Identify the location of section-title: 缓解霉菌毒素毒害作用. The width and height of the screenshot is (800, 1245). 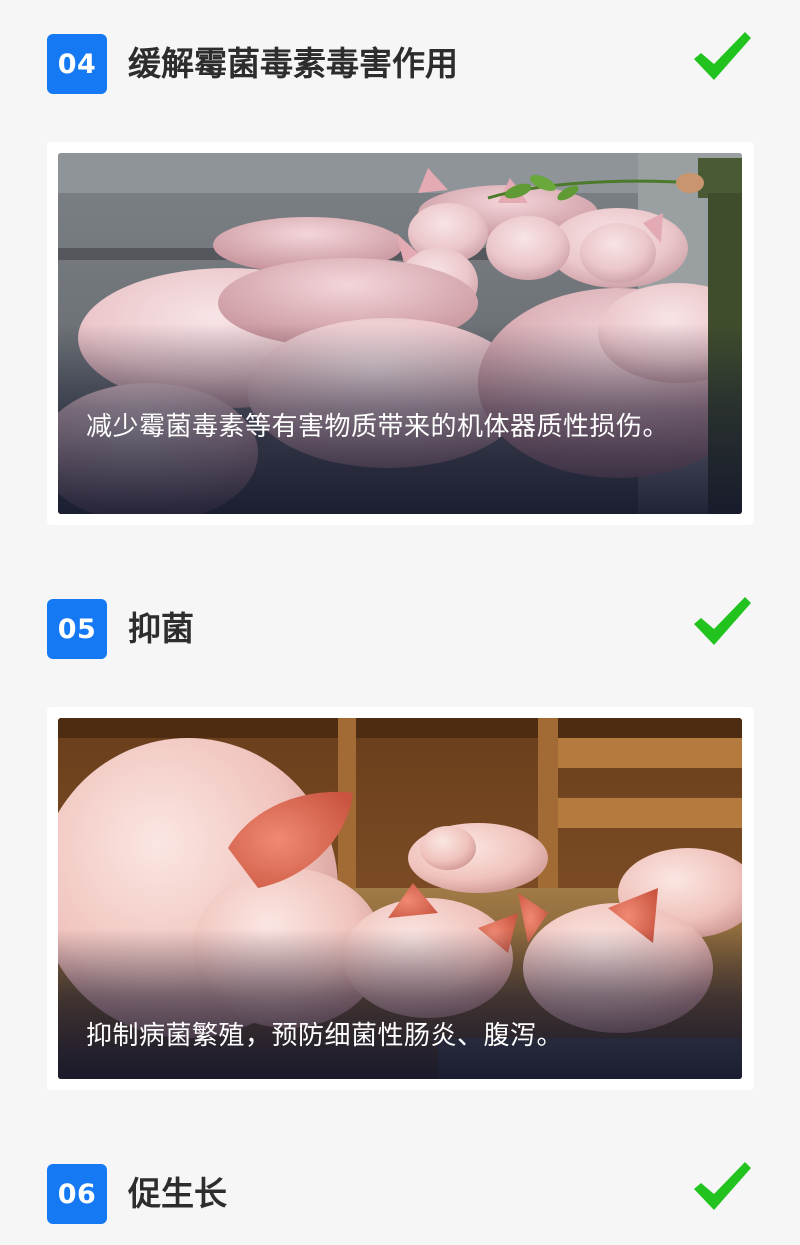
(293, 63).